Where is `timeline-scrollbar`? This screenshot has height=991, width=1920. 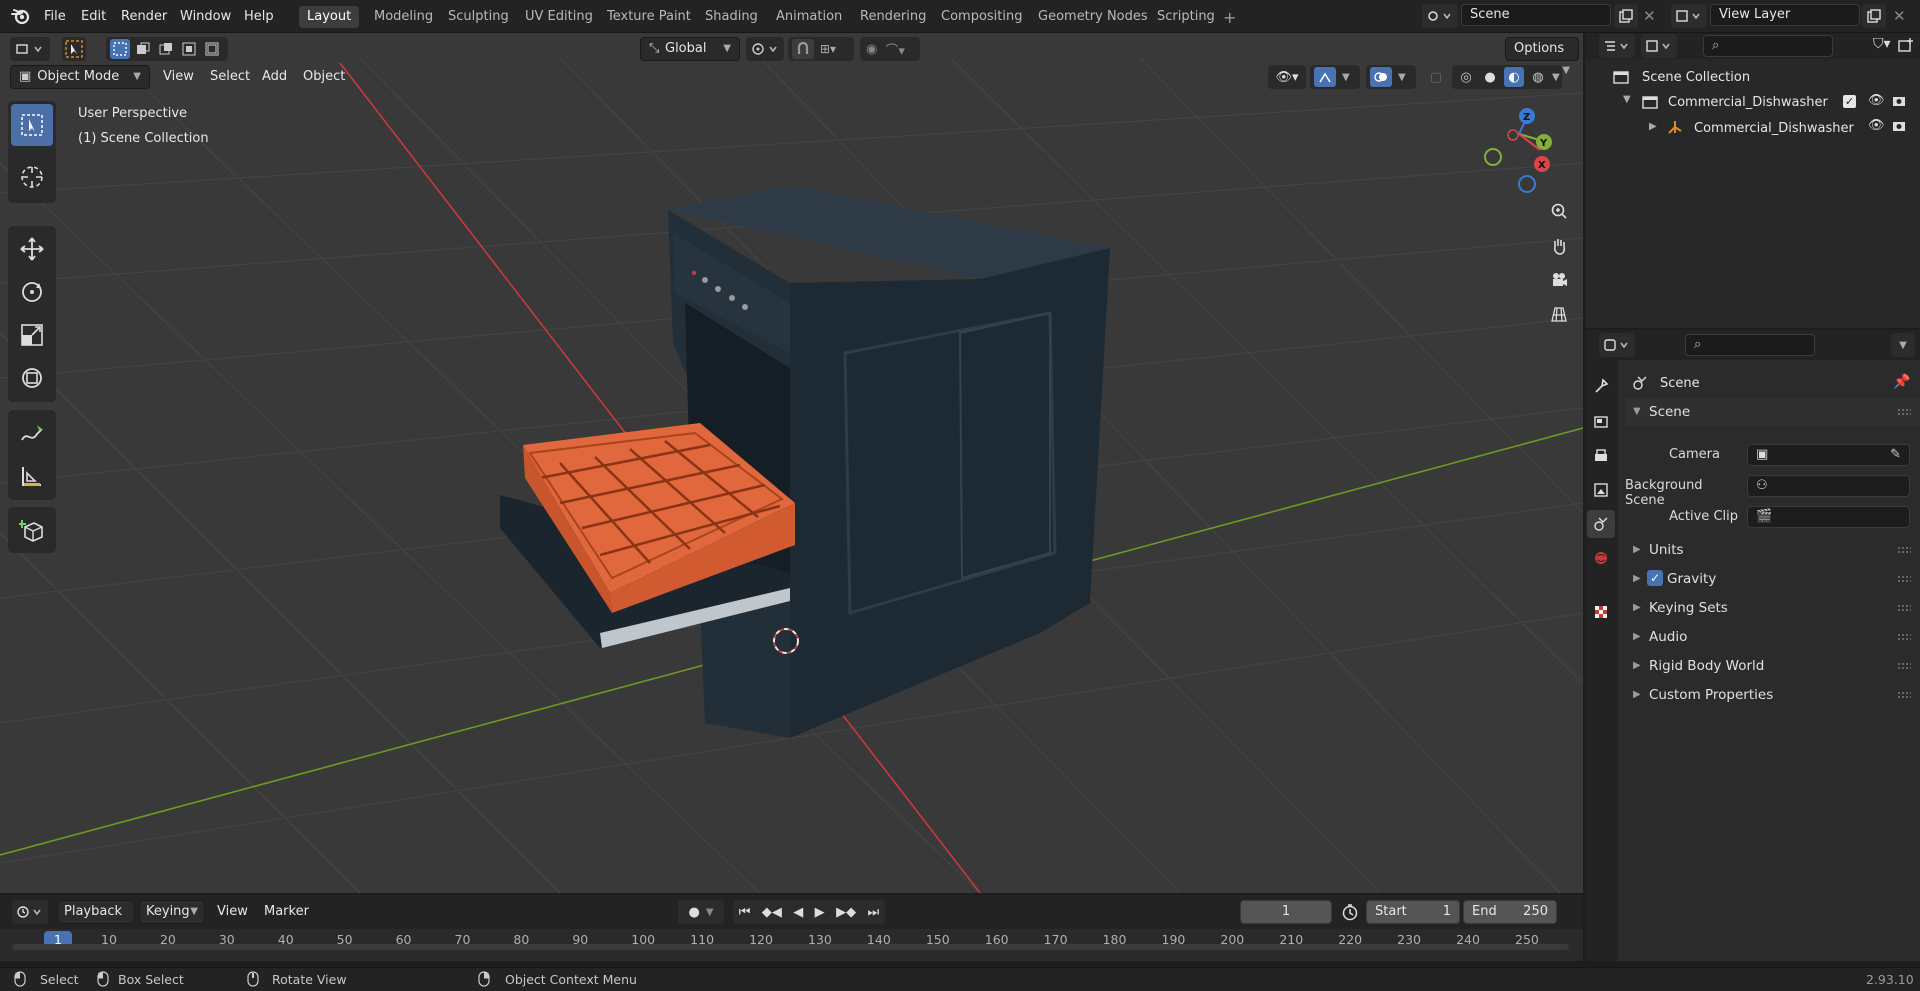
timeline-scrollbar is located at coordinates (790, 947).